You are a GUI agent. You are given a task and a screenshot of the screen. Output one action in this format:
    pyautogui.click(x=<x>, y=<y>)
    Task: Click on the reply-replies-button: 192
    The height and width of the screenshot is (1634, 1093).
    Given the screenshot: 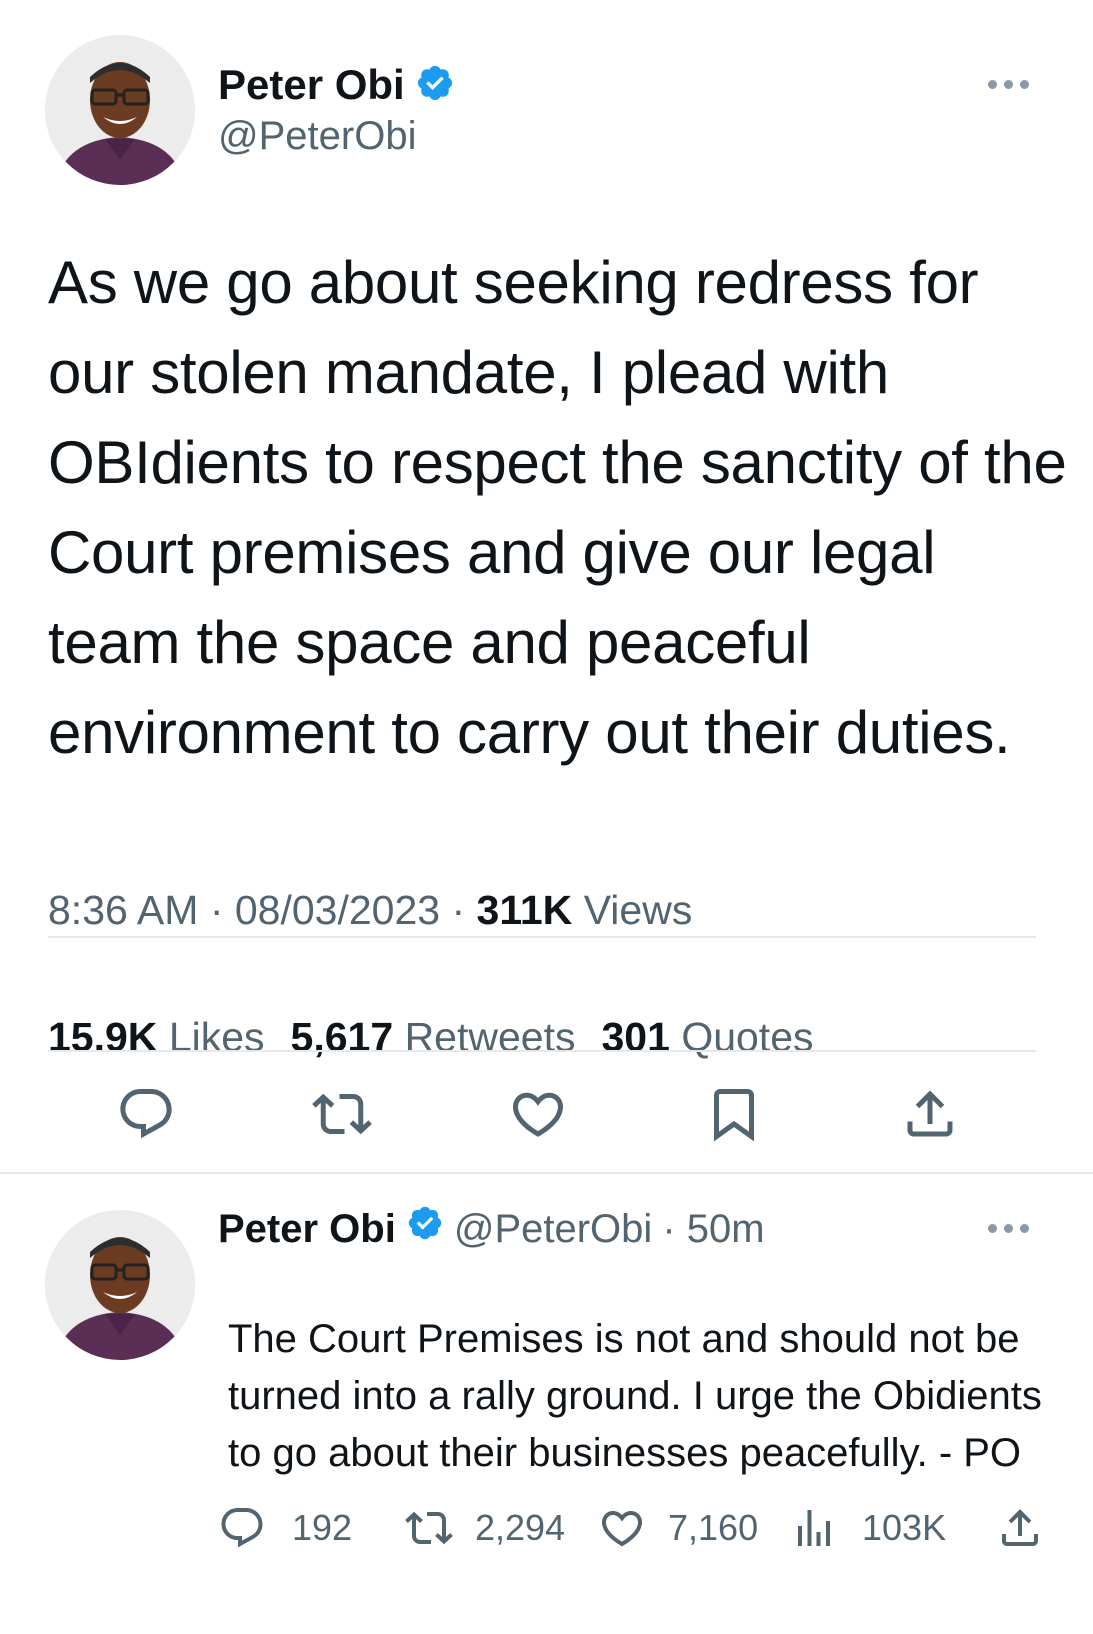 What is the action you would take?
    pyautogui.click(x=285, y=1528)
    